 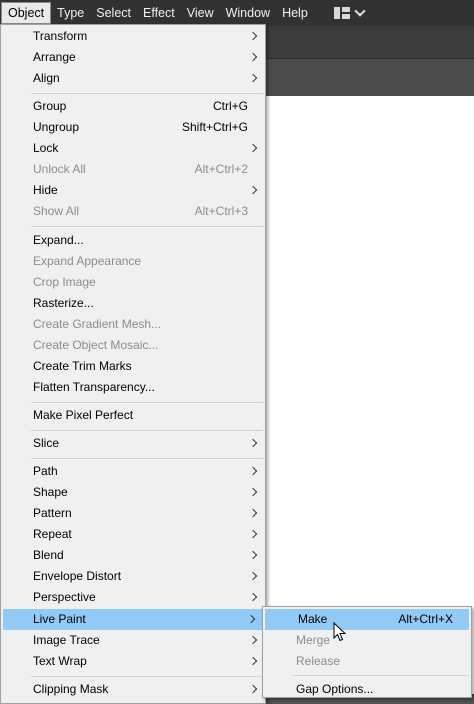 What do you see at coordinates (159, 13) in the screenshot?
I see `menu-effect: Effect` at bounding box center [159, 13].